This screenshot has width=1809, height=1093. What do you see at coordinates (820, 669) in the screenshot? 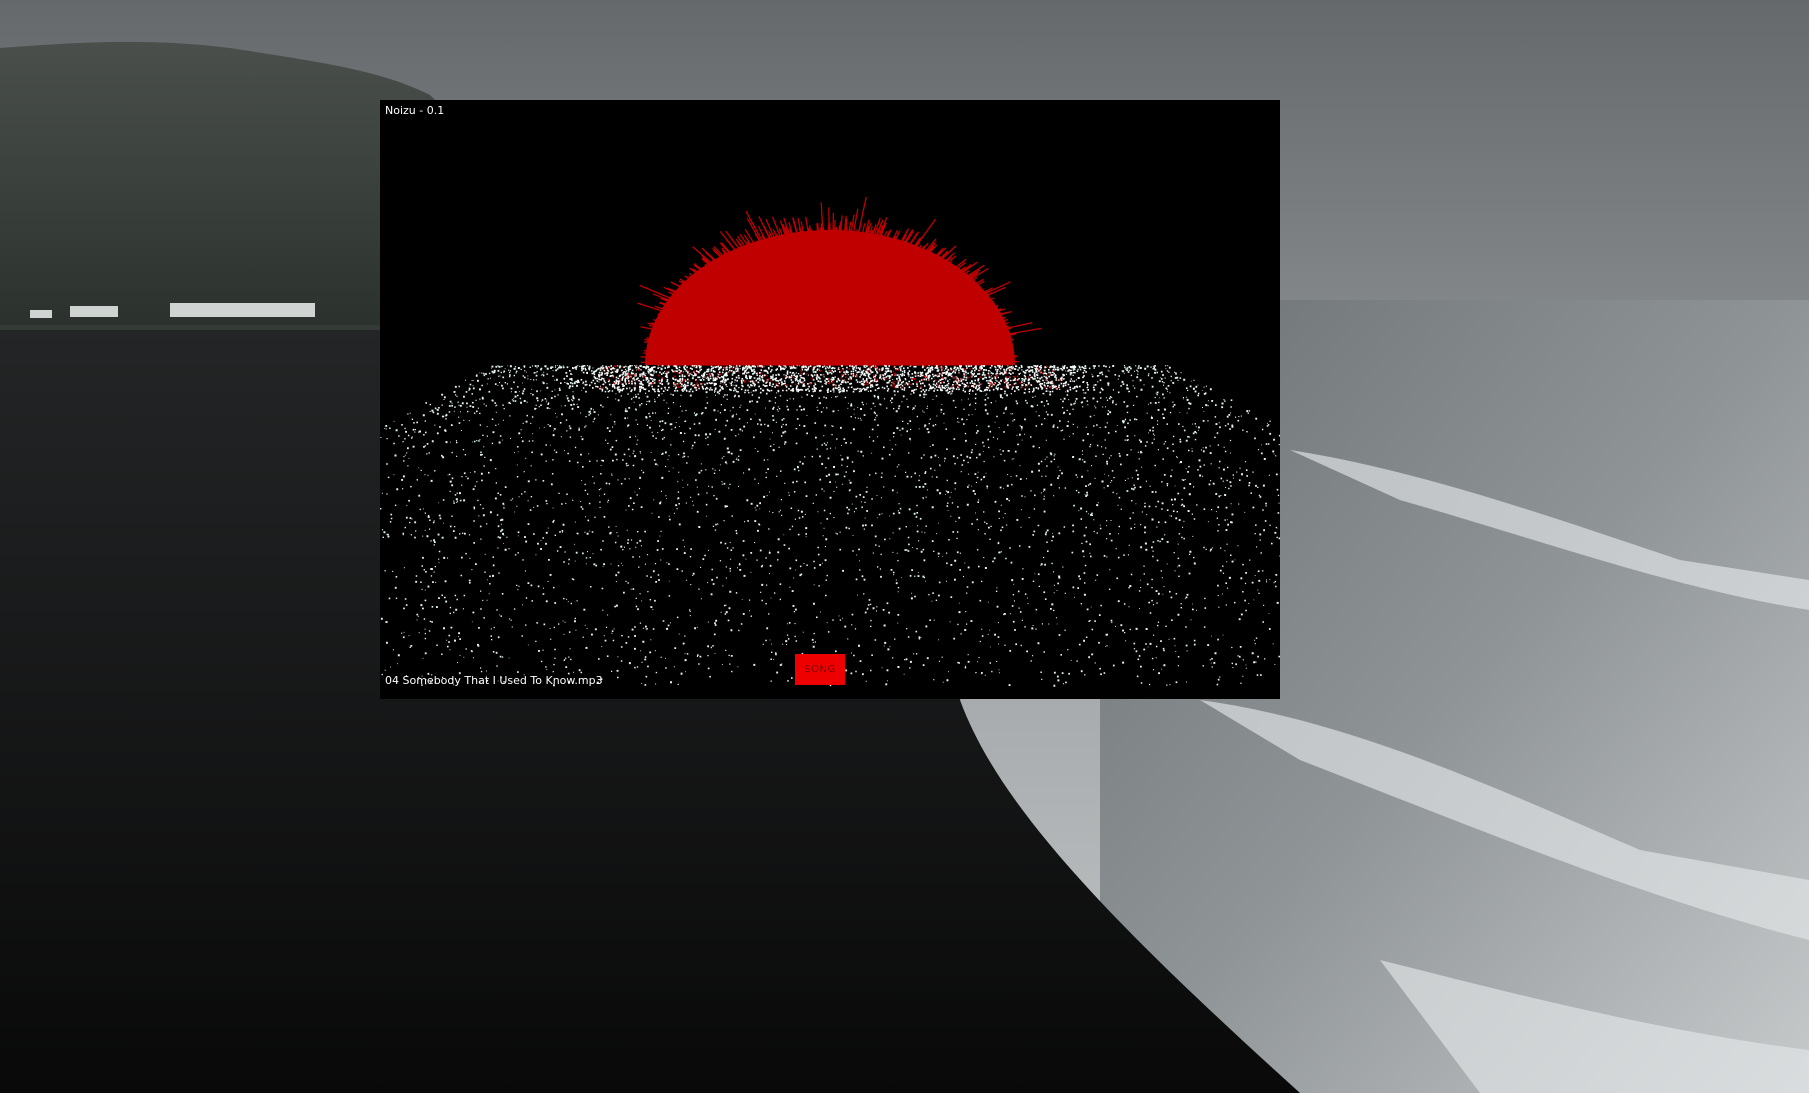
I see `song-button: SONG` at bounding box center [820, 669].